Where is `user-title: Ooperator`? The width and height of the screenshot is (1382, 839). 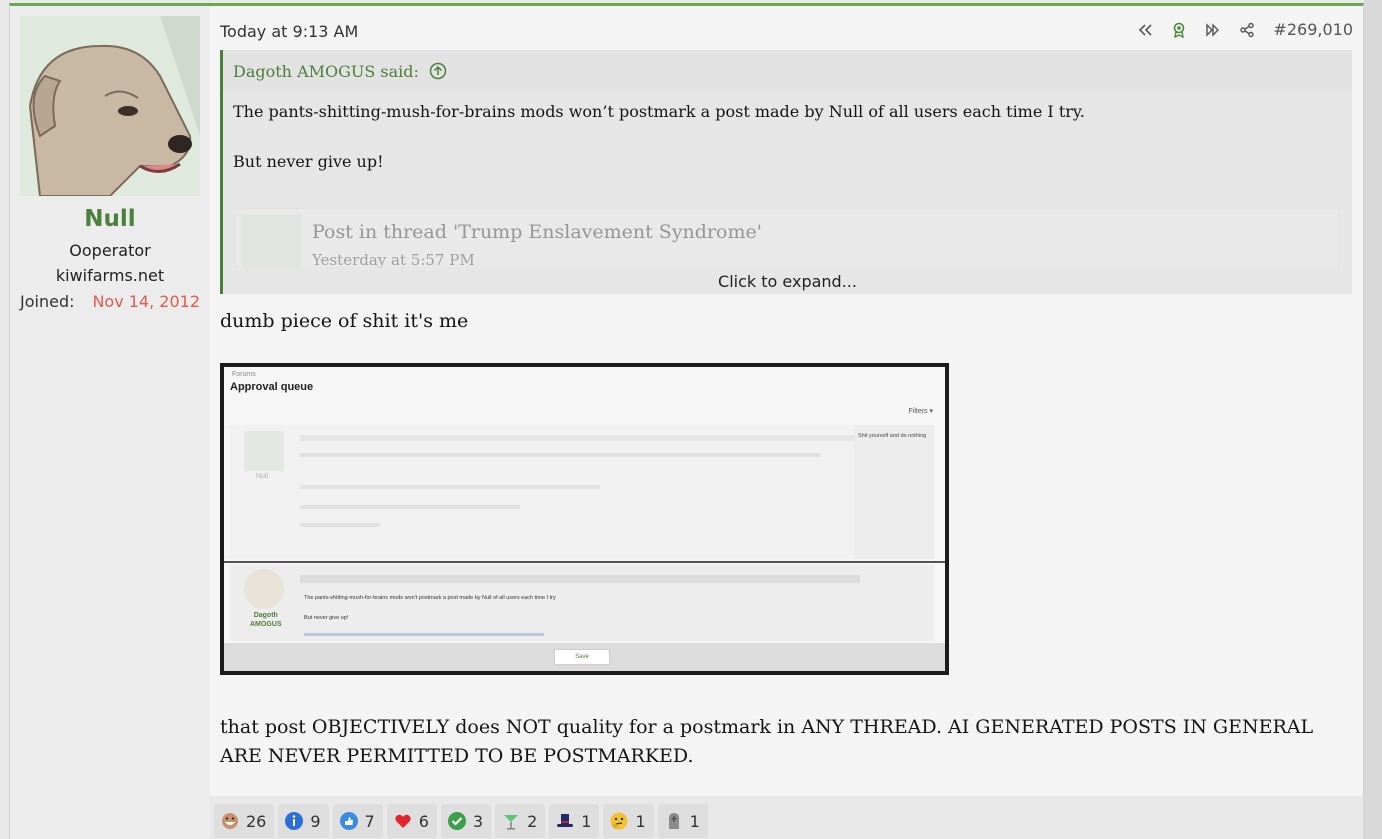
user-title: Ooperator is located at coordinates (110, 250).